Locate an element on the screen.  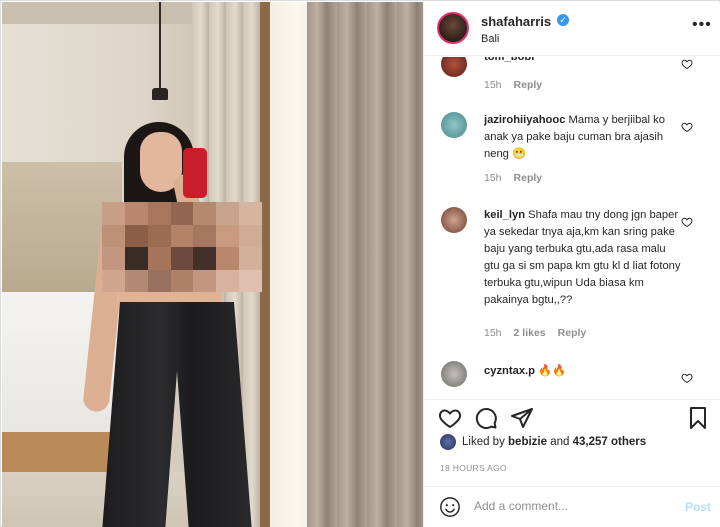
post-timestamp: 18 HOURS AGO is located at coordinates (473, 468).